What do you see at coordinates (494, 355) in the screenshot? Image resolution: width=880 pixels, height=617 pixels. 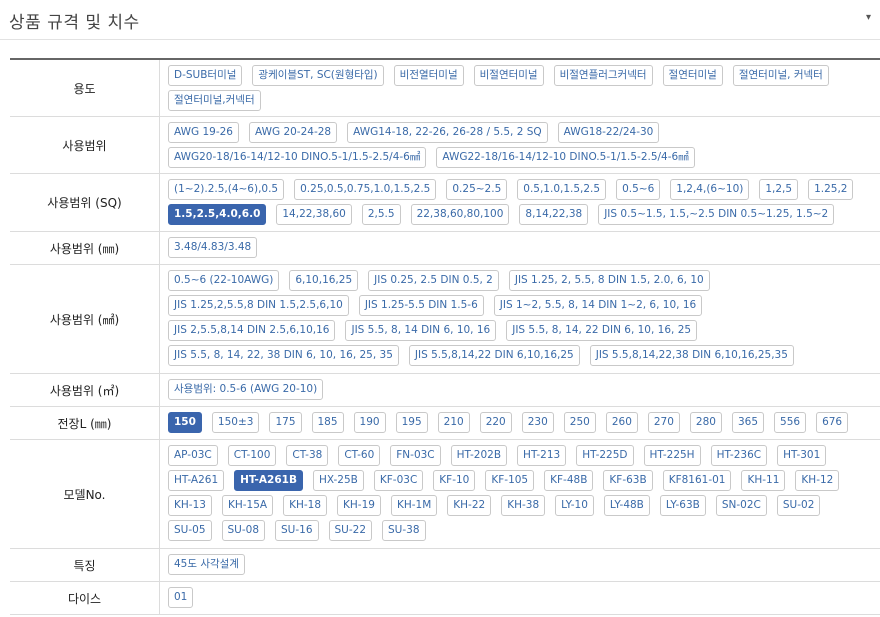 I see `spec-option-chip: JIS 5.5,8,14,22 DIN 6,10,16,25` at bounding box center [494, 355].